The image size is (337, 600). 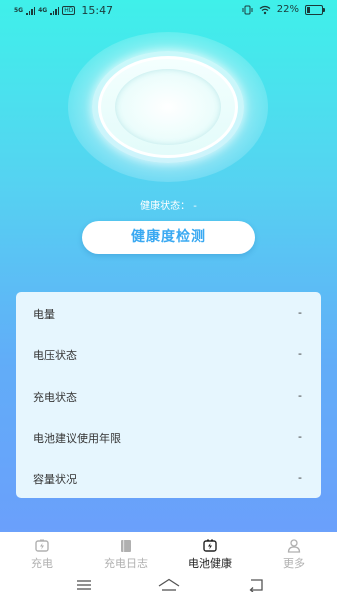 I want to click on detail-row-charge: 电量 -, so click(x=168, y=313).